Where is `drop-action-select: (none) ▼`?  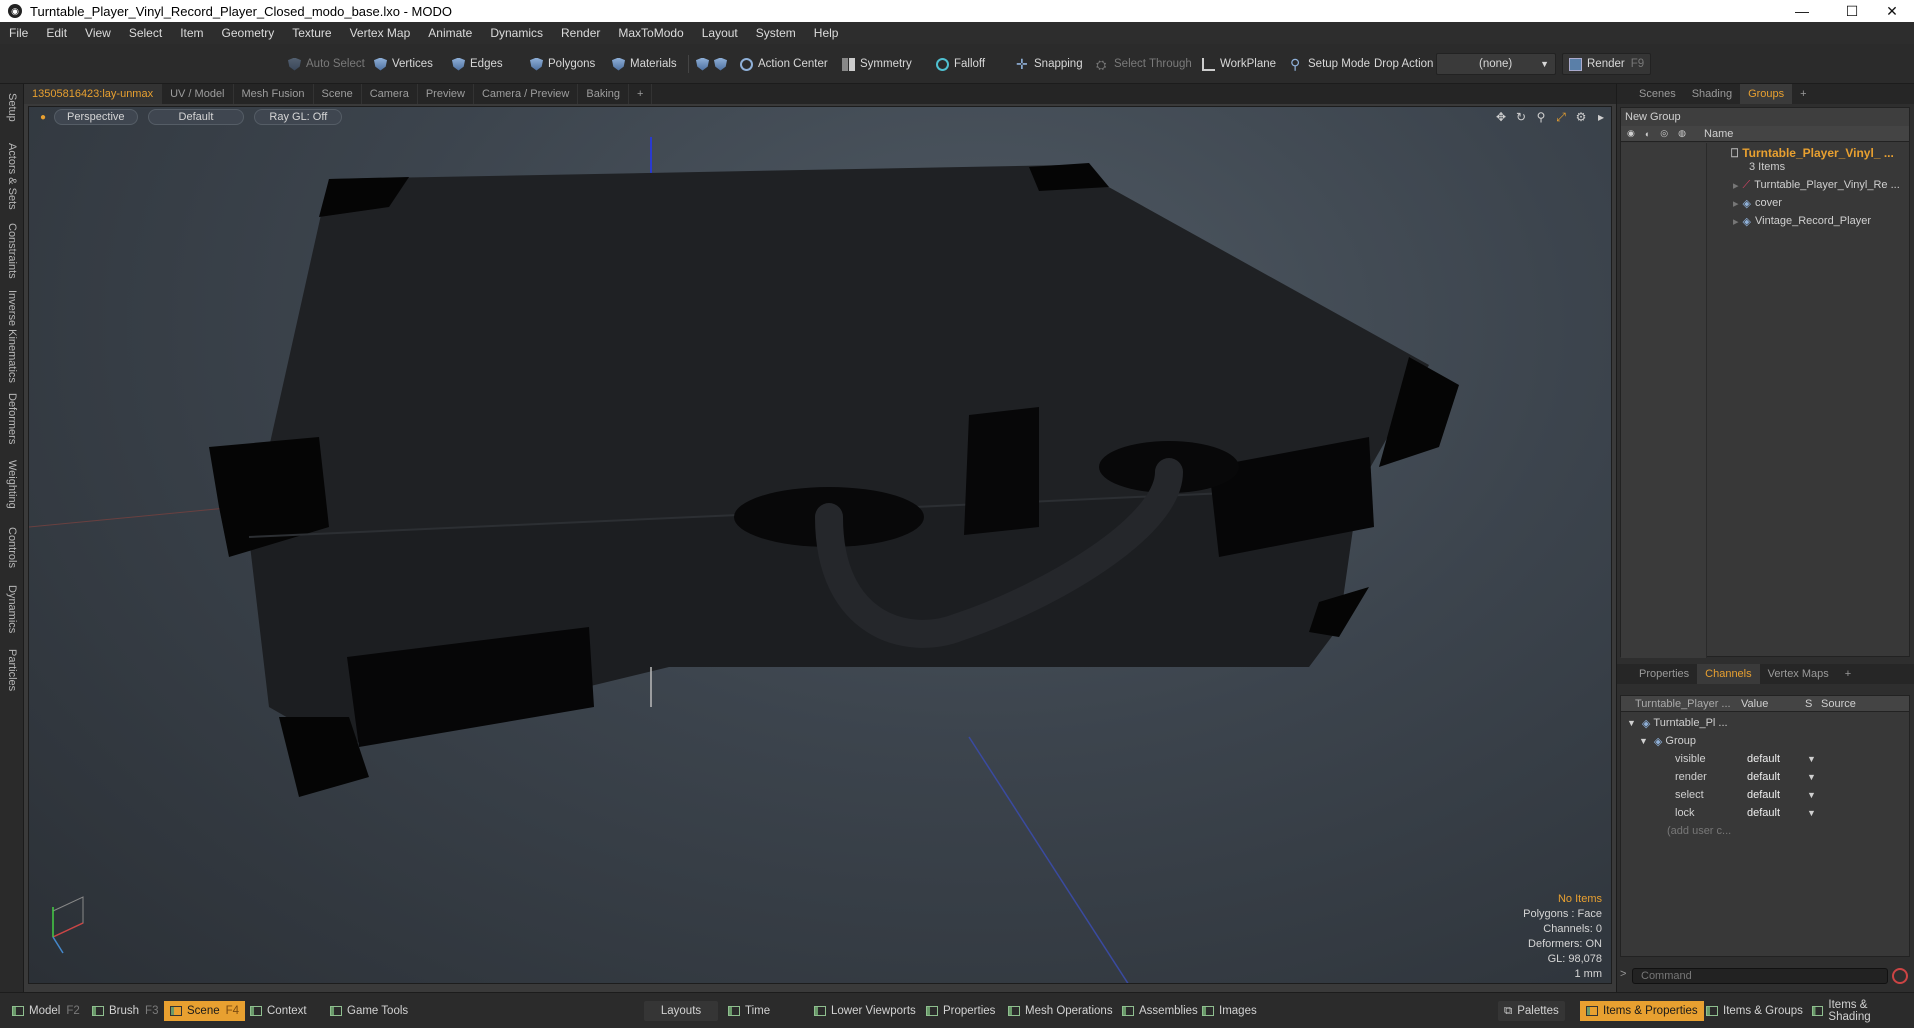
drop-action-select: (none) ▼ is located at coordinates (1496, 64).